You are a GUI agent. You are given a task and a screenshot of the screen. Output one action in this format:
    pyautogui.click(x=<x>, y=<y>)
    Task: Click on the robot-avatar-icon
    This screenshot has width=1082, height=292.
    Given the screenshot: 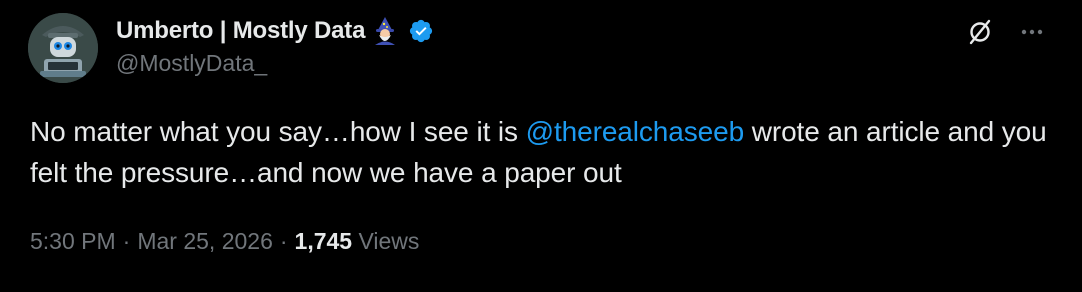 What is the action you would take?
    pyautogui.click(x=63, y=48)
    